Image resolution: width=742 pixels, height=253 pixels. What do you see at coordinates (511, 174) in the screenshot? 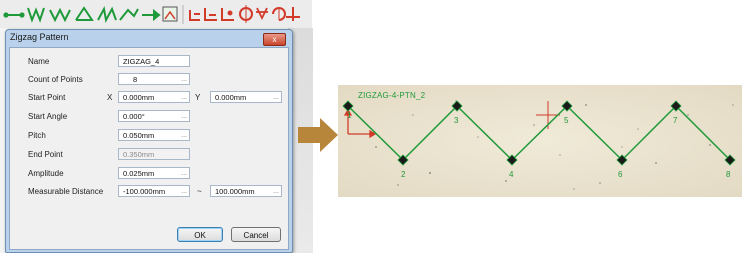
I see `point-number: 4` at bounding box center [511, 174].